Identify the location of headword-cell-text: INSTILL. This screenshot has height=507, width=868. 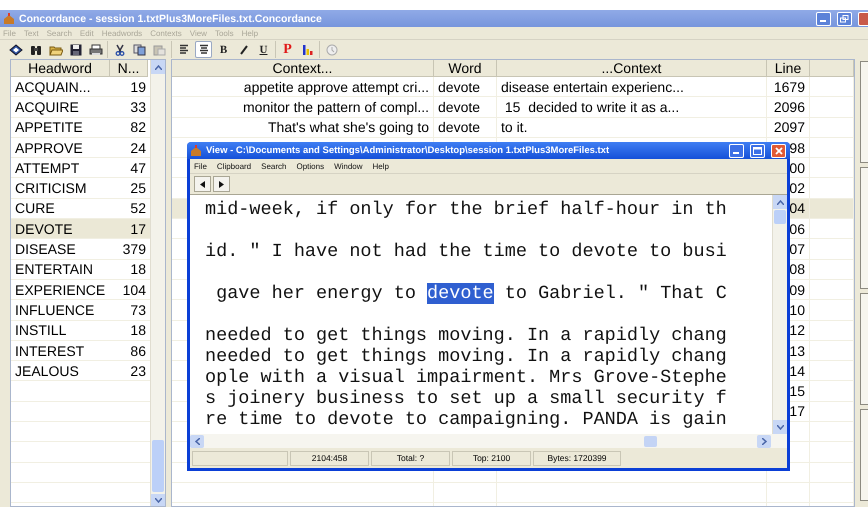
(41, 330).